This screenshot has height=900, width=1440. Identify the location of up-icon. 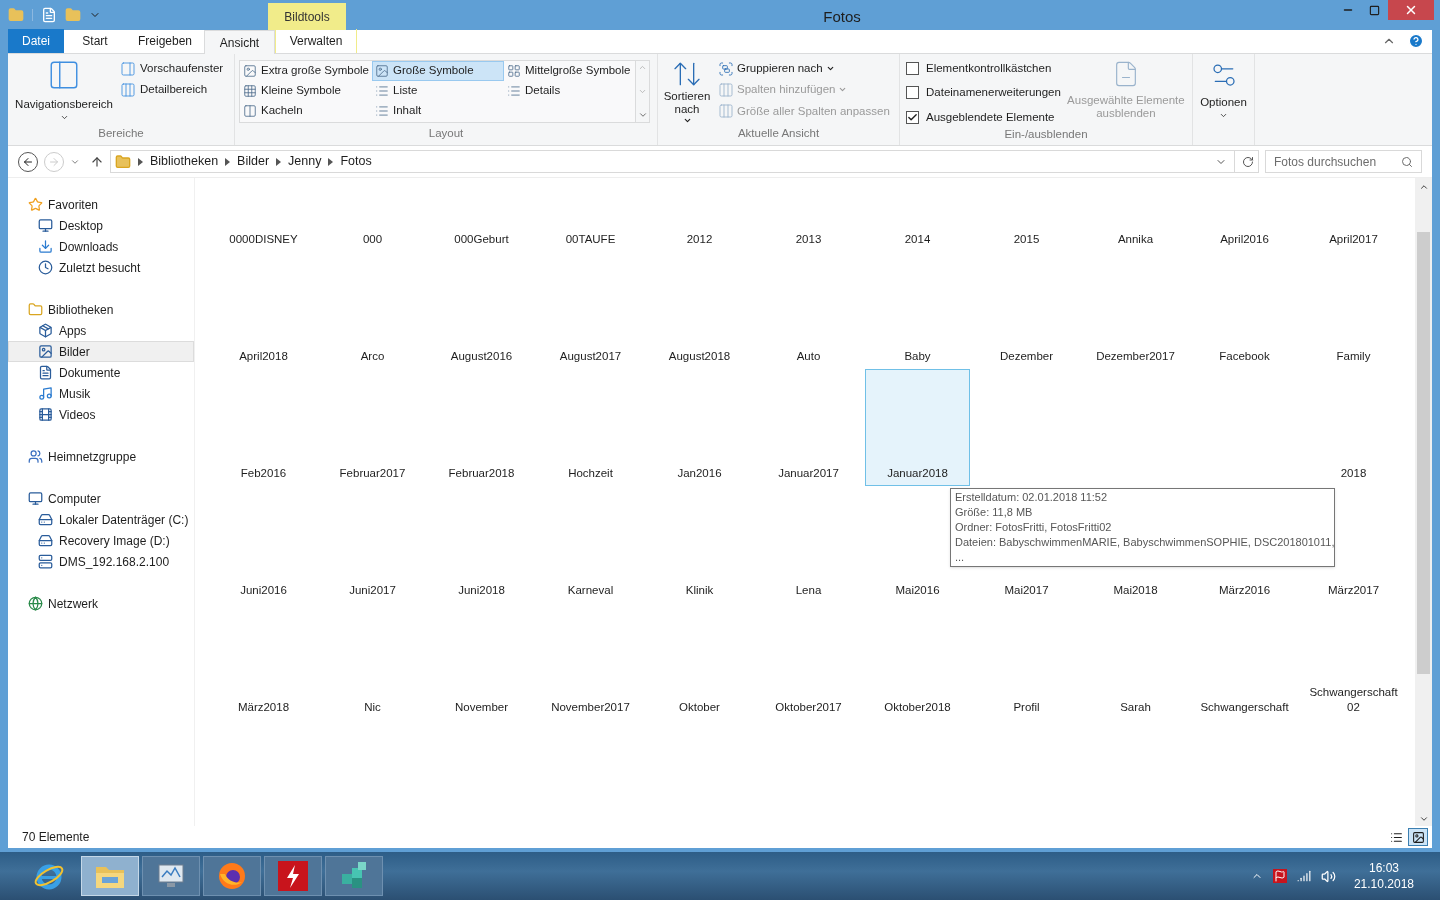
(97, 161).